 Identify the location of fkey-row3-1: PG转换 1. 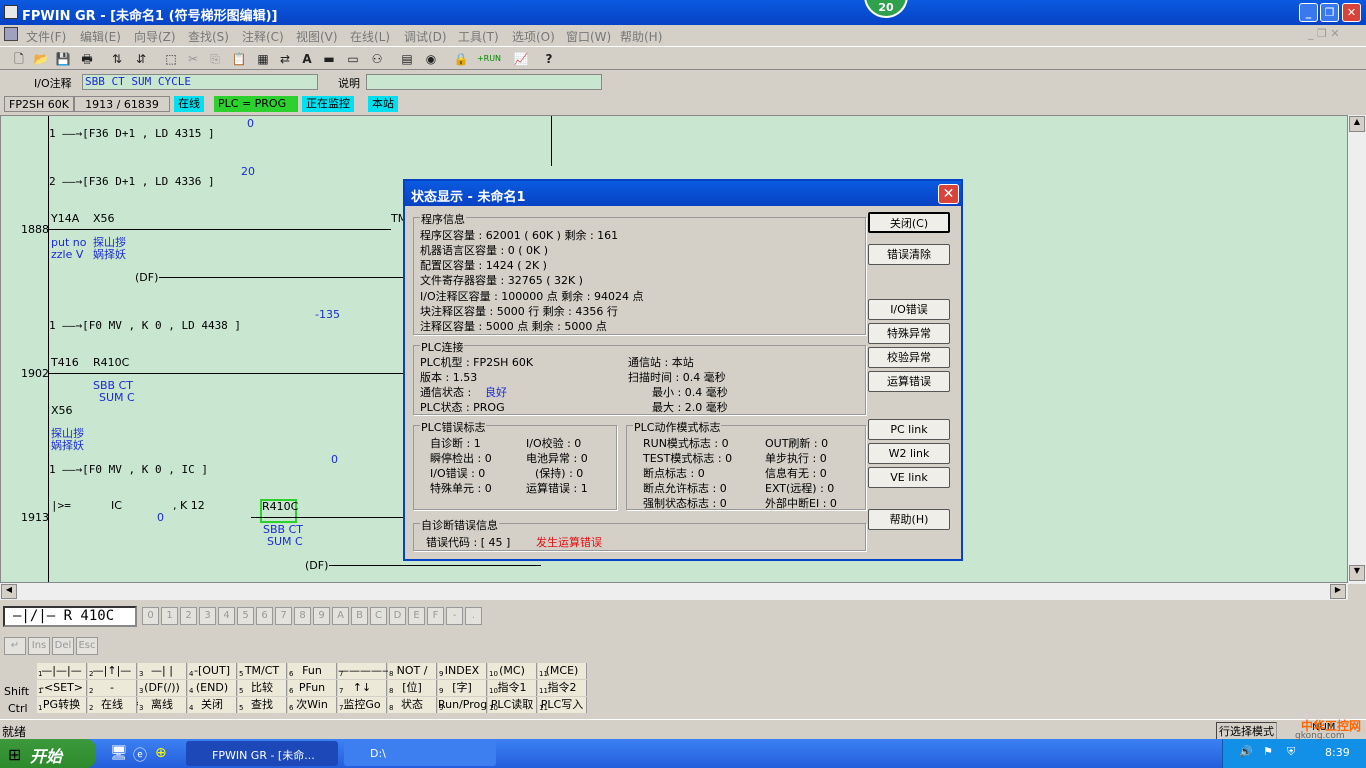
(62, 705).